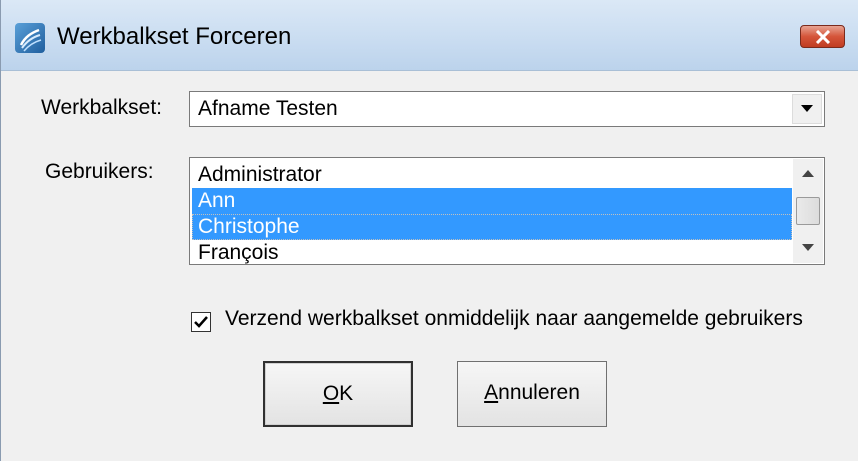 The height and width of the screenshot is (461, 858). Describe the element at coordinates (507, 109) in the screenshot. I see `toolbar-set-dropdown: Afname Testen` at that location.